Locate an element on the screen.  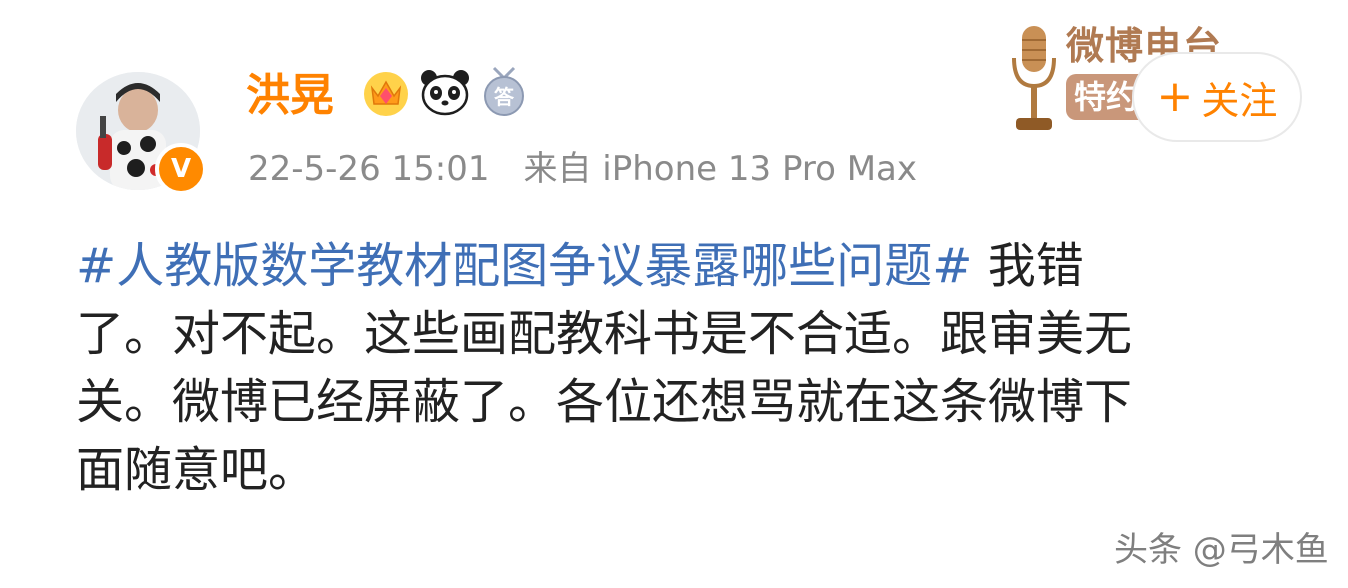
post-line-1-text: 我错 is located at coordinates (1028, 266).